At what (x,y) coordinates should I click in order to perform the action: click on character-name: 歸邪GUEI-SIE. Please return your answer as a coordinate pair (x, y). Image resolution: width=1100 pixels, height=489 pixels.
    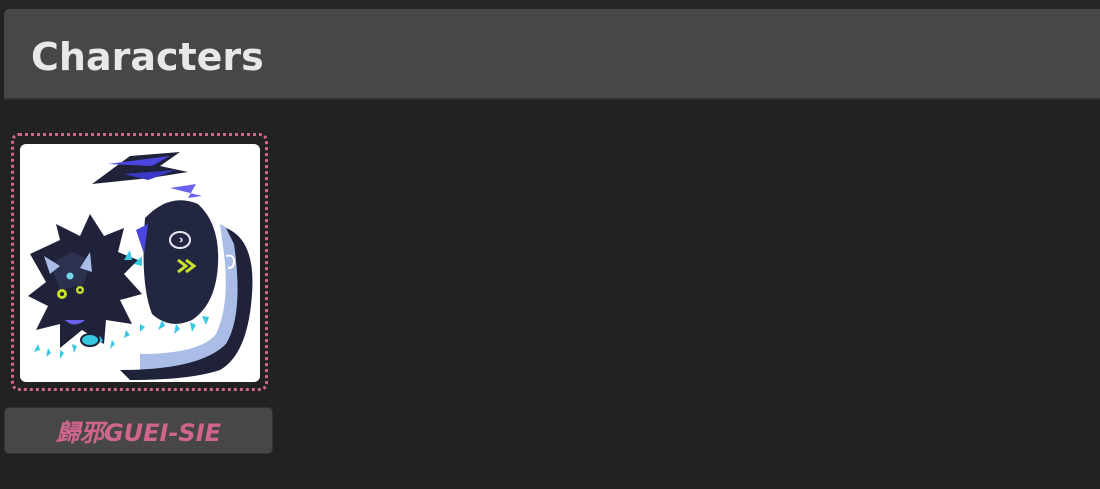
    Looking at the image, I should click on (138, 433).